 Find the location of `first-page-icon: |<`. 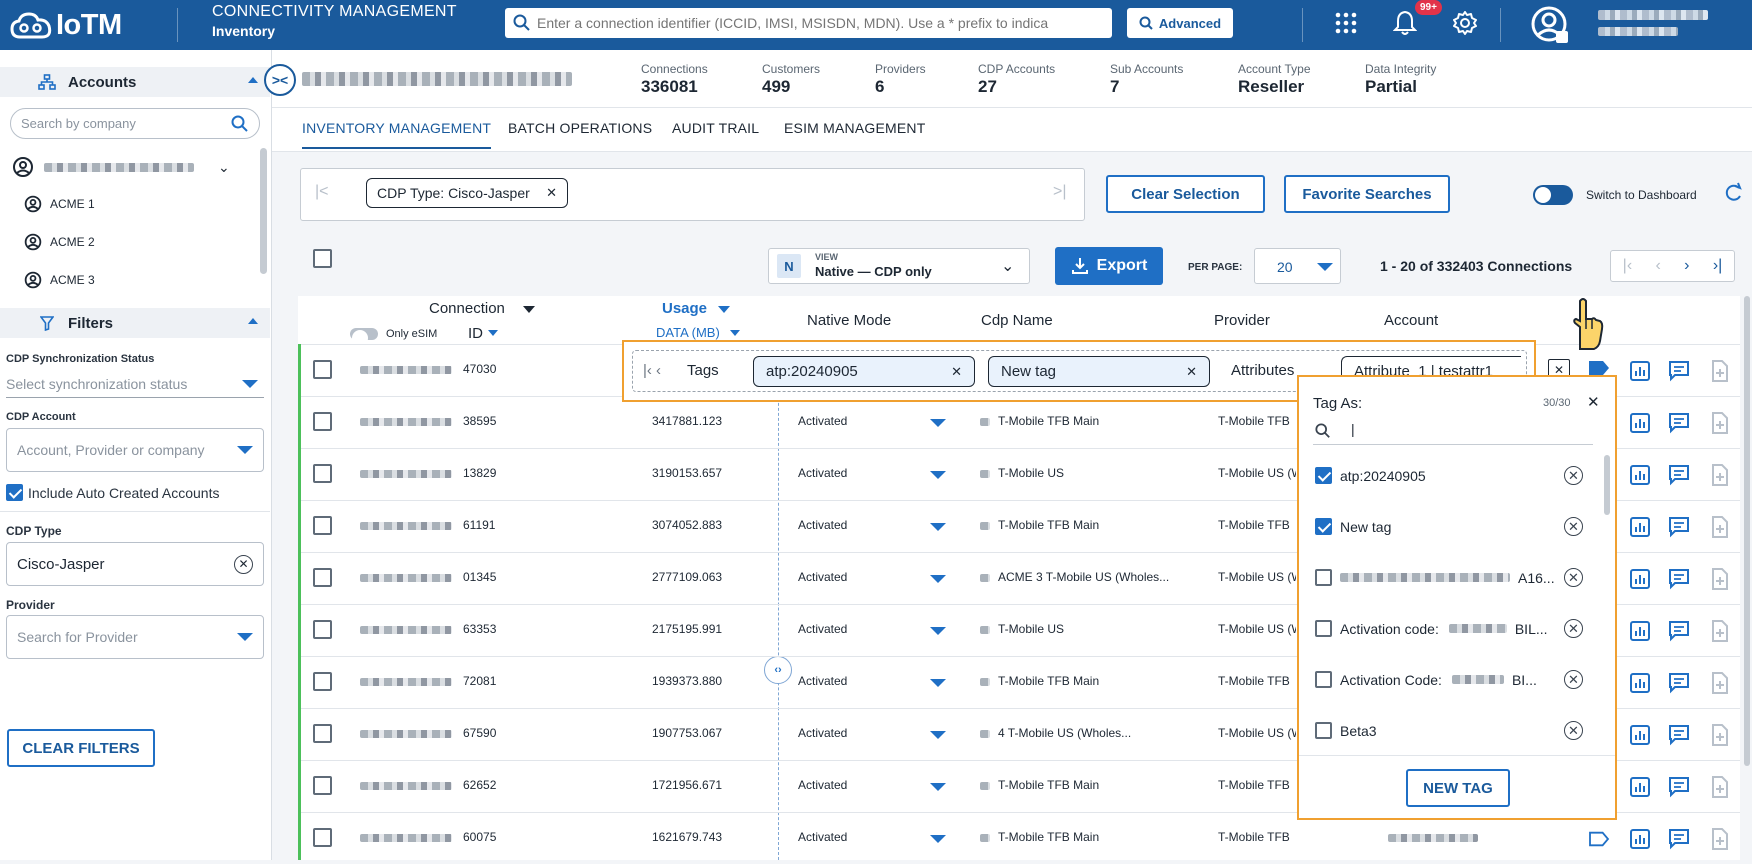

first-page-icon: |< is located at coordinates (322, 192).